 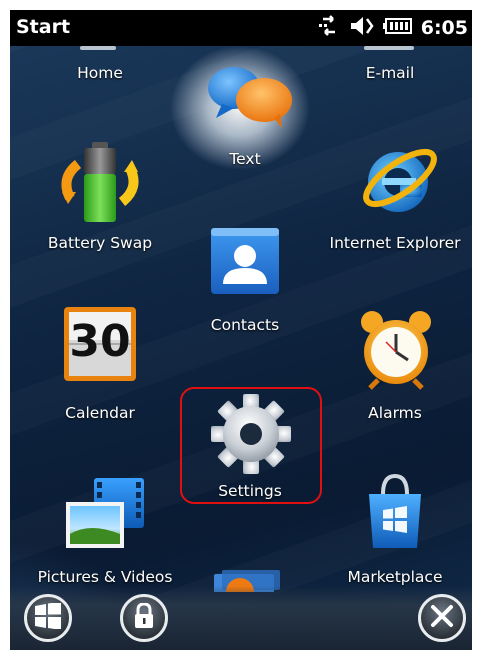 I want to click on alarms-tile: Alarms, so click(x=395, y=365).